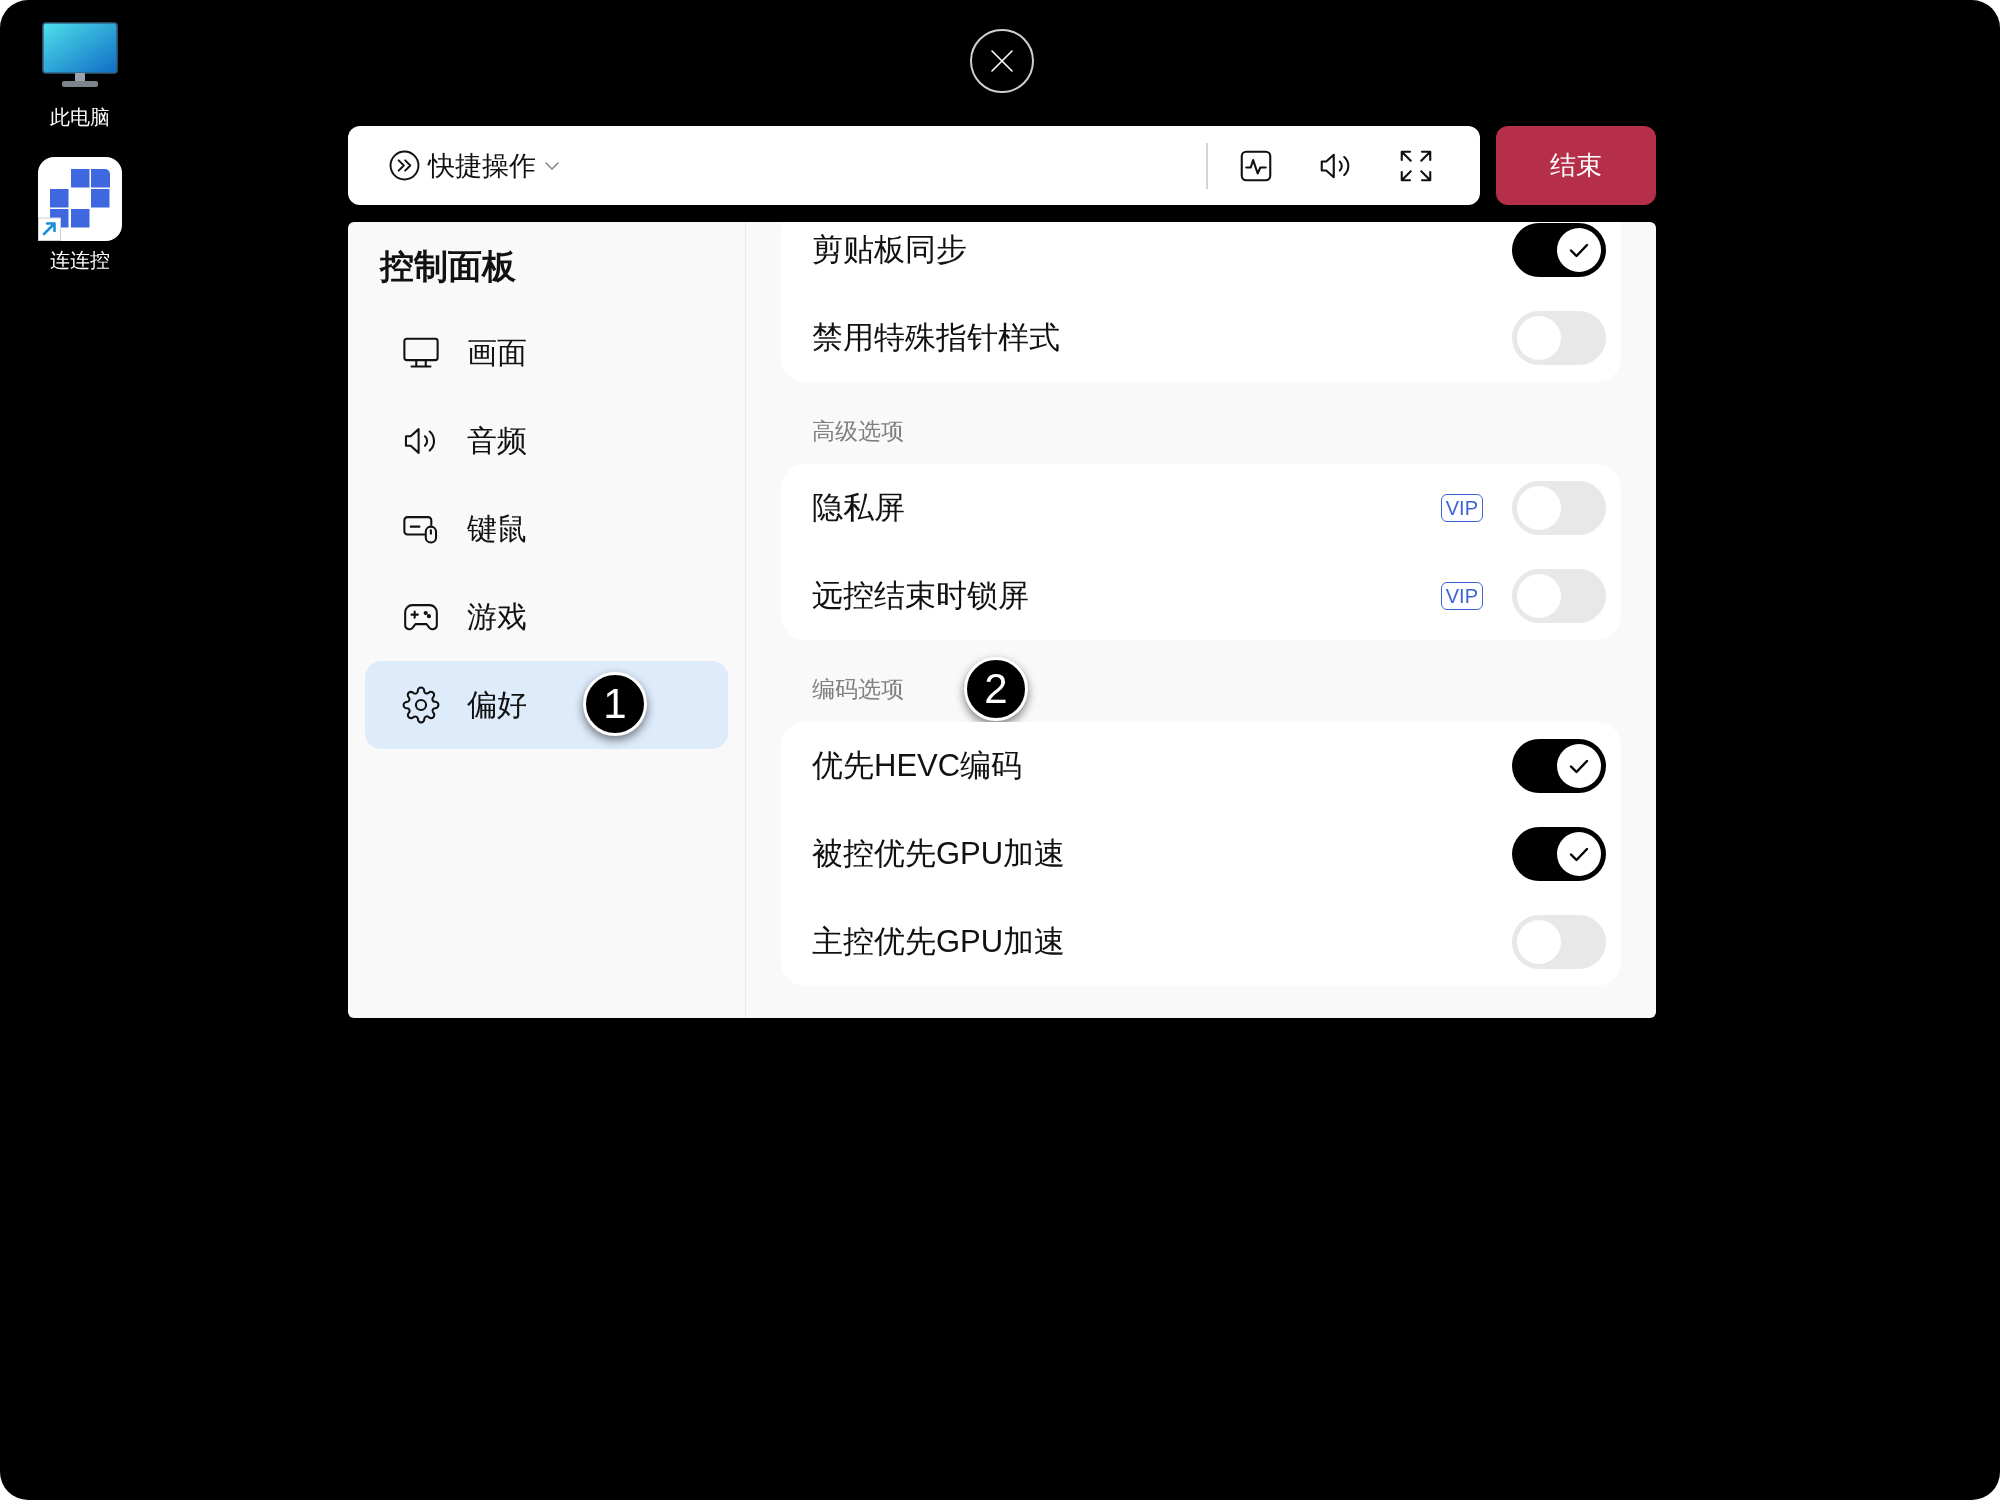 This screenshot has height=1500, width=2000. I want to click on monitor-icon, so click(80, 56).